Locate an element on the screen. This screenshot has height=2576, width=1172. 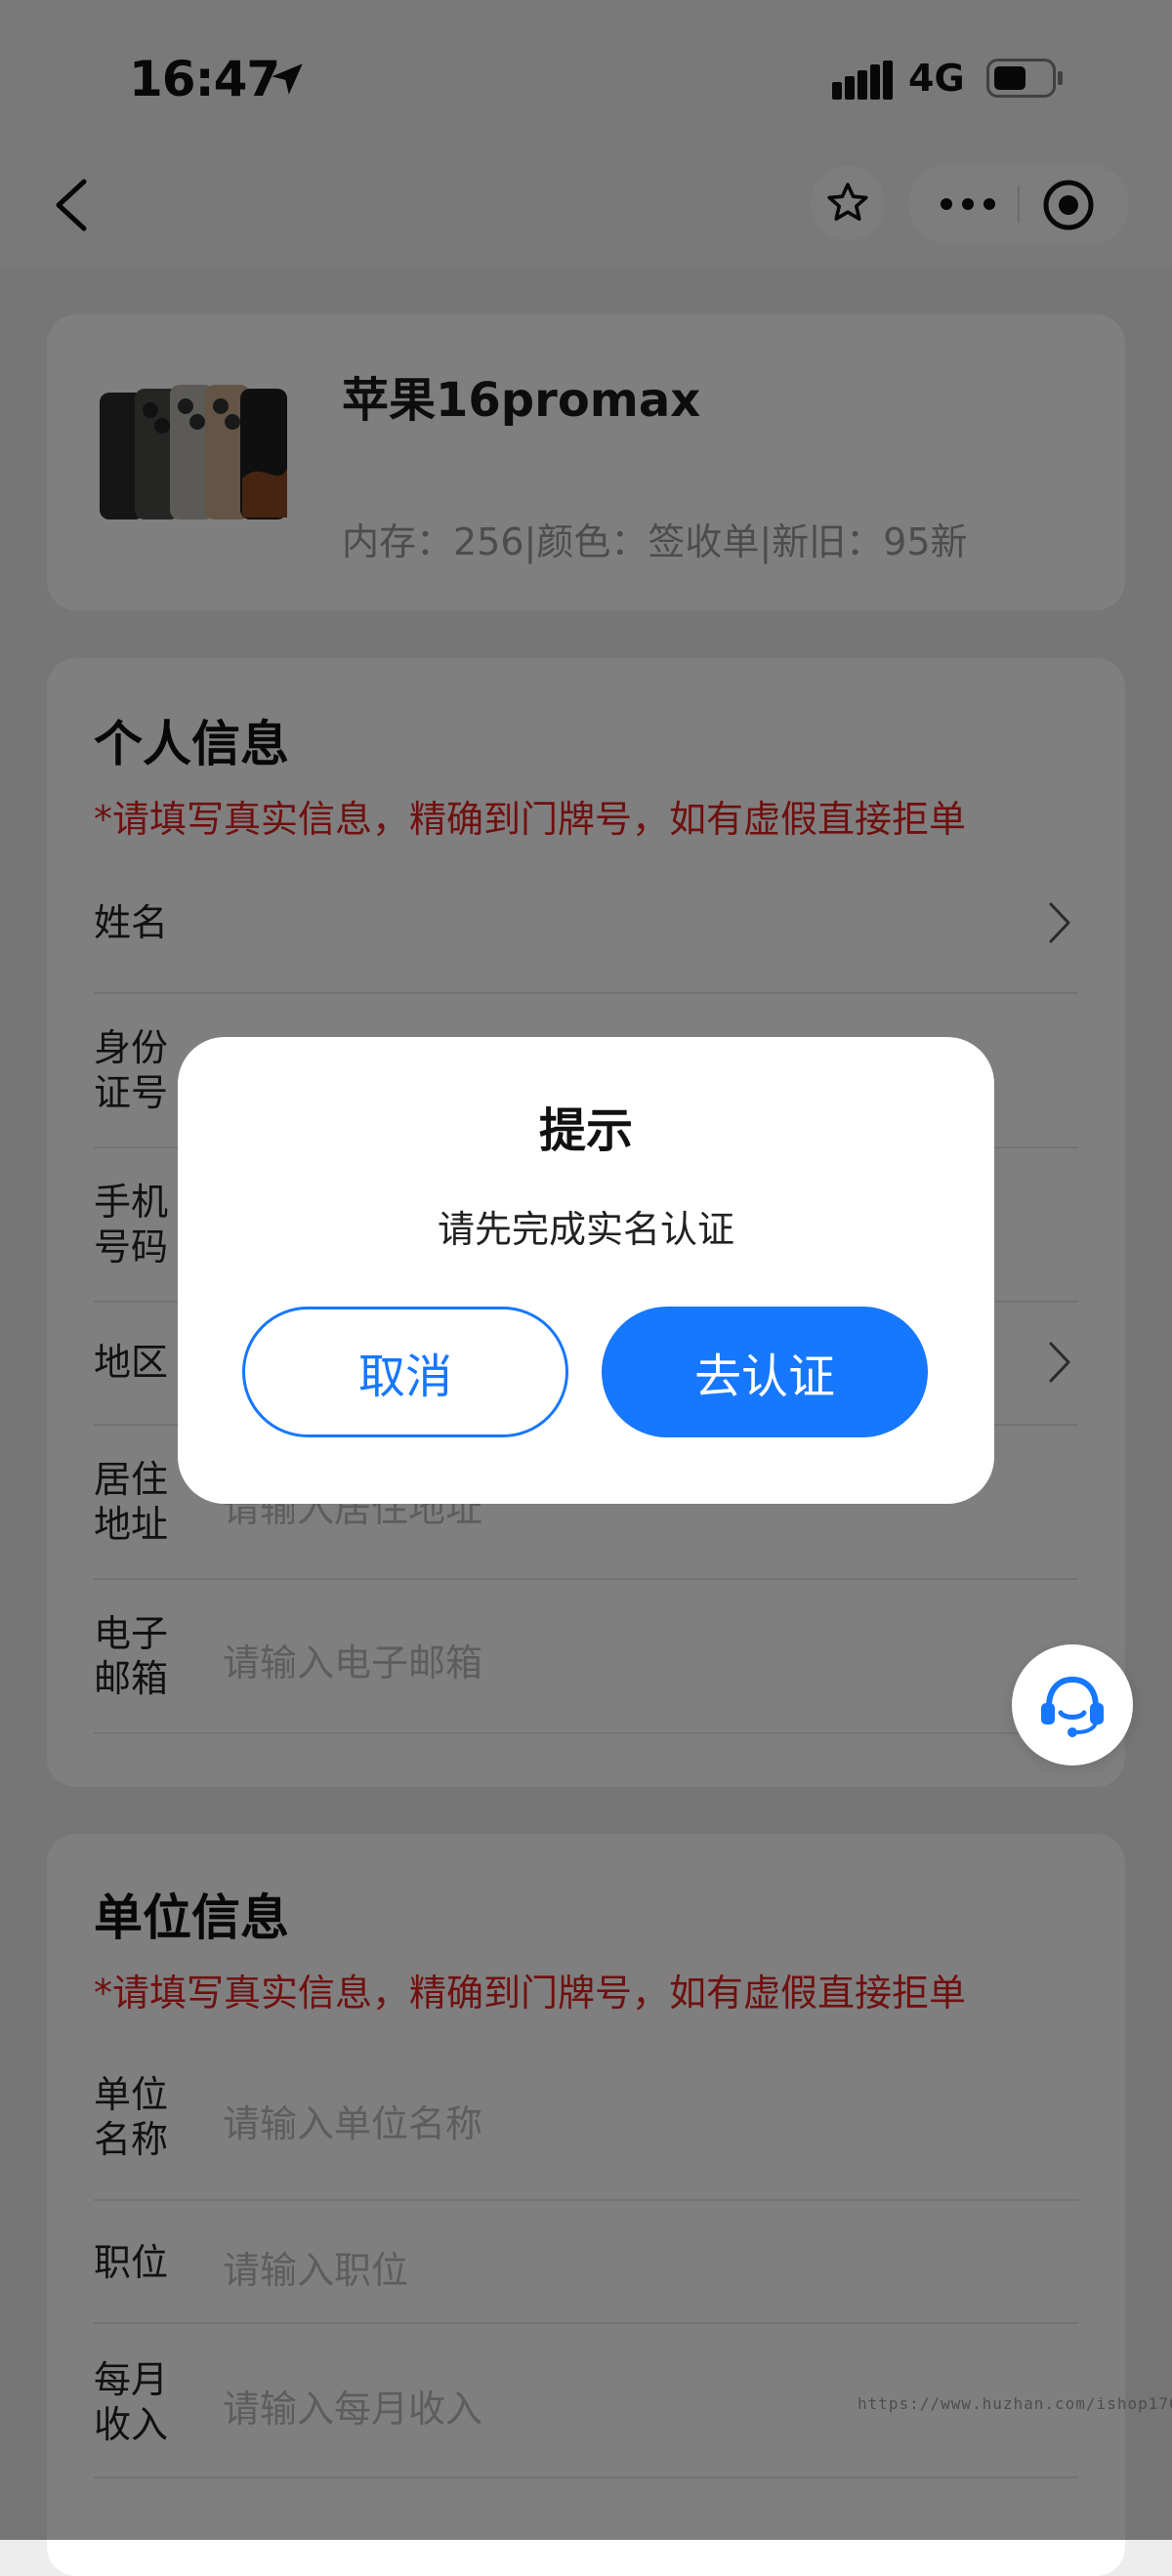
verification-dialog: 提示 请先完成实名认证 取消 去认证 is located at coordinates (586, 1271).